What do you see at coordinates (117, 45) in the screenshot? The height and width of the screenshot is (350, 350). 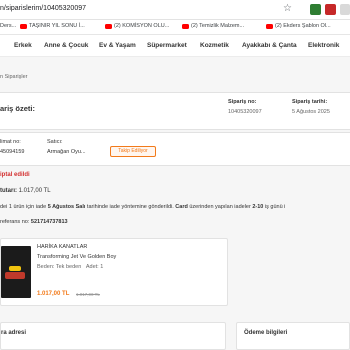 I see `category-link: Ev & Yaşam` at bounding box center [117, 45].